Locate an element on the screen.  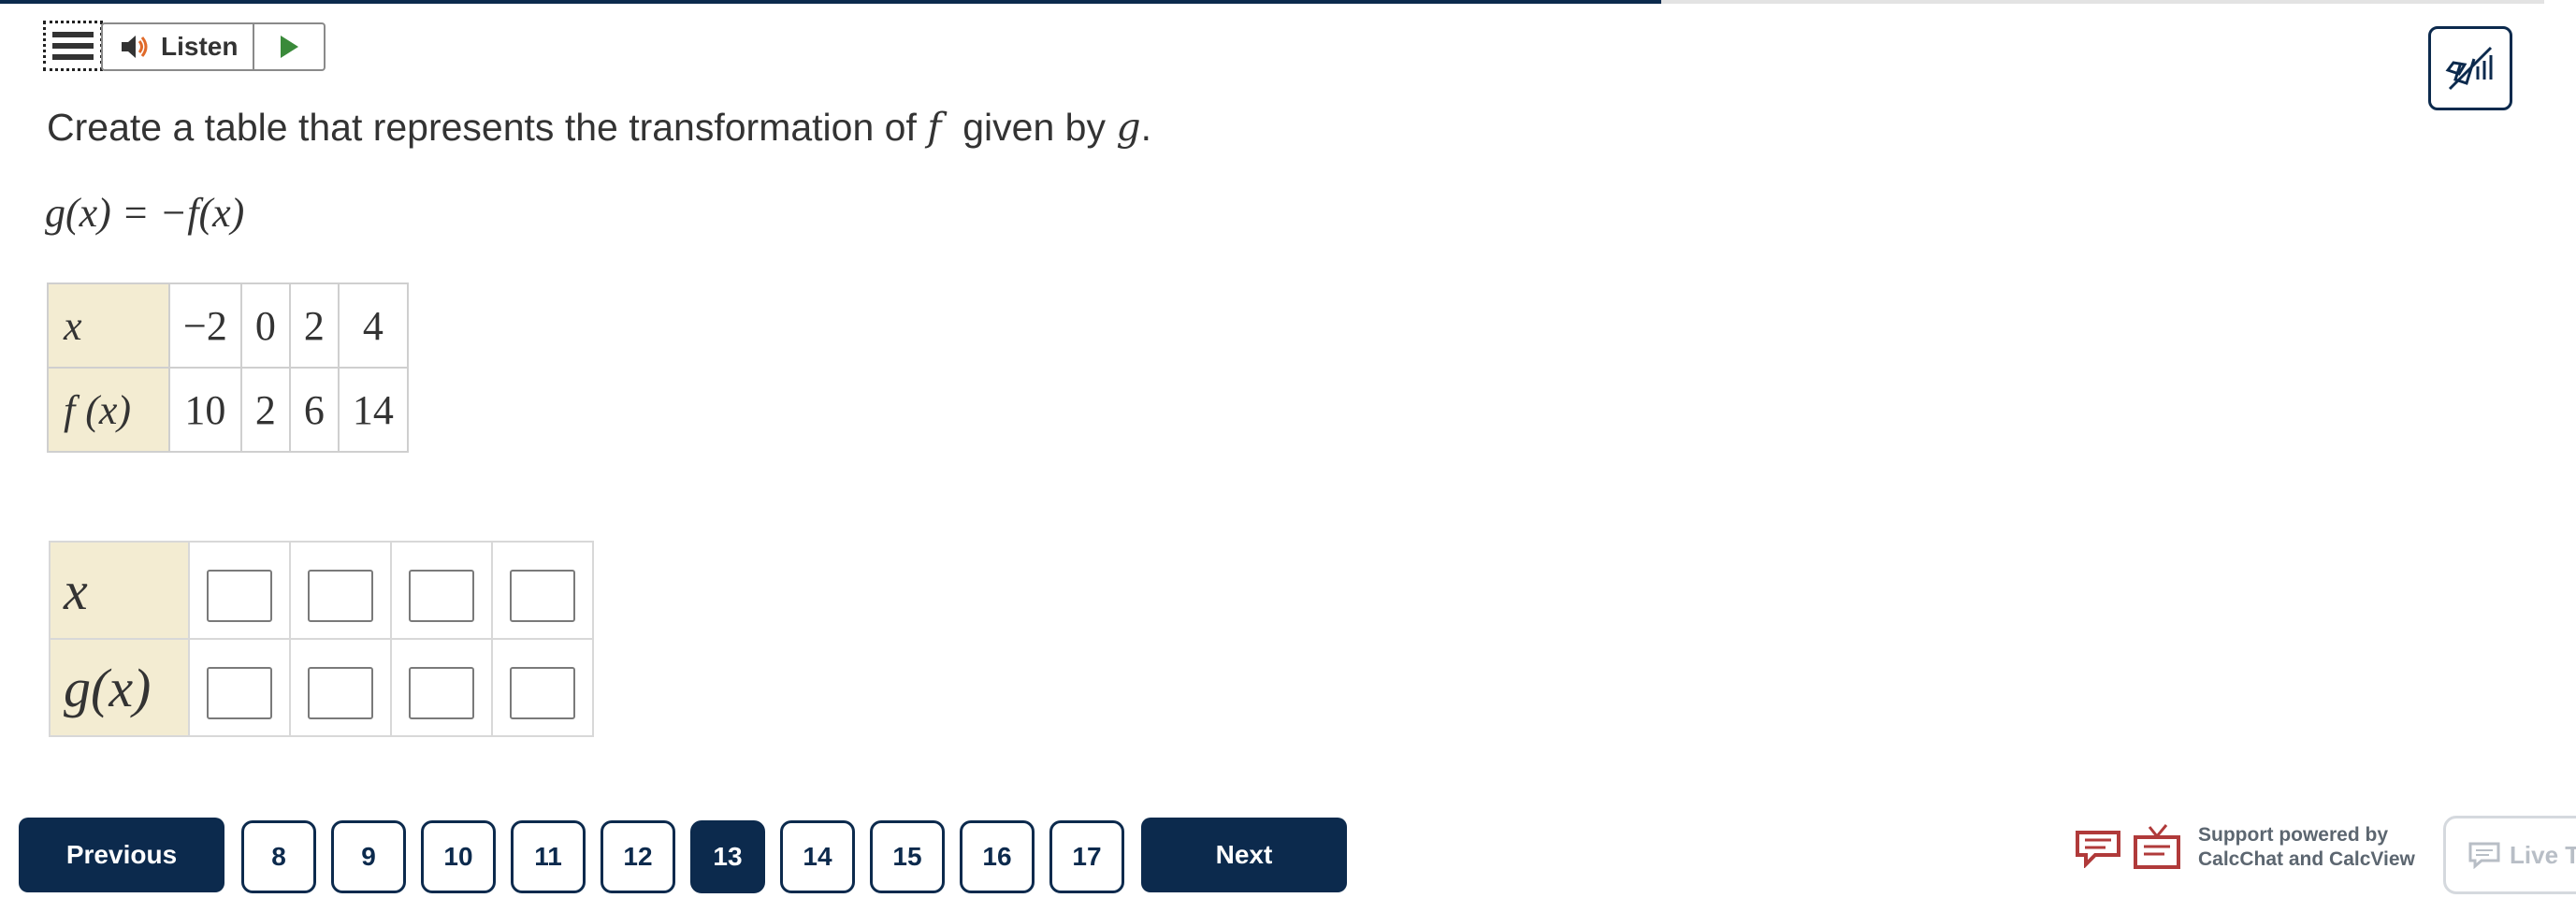
x-value: 4 is located at coordinates (373, 325).